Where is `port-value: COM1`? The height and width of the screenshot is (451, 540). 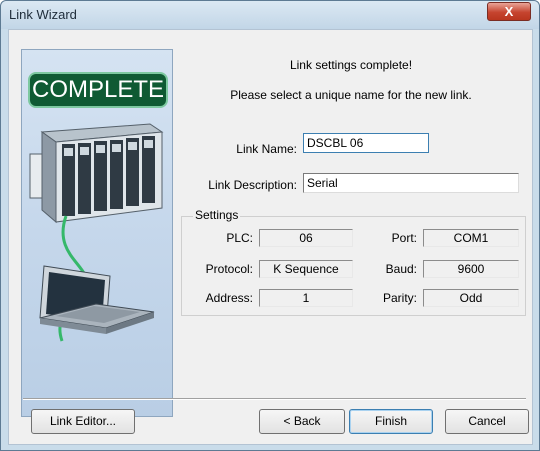 port-value: COM1 is located at coordinates (471, 238).